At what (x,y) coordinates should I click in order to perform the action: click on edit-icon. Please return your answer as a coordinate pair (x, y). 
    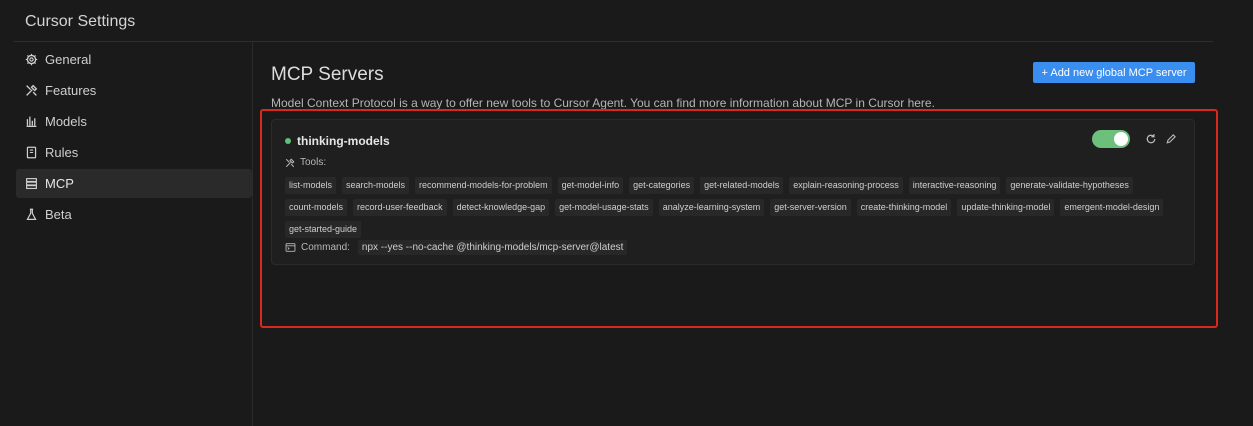
    Looking at the image, I should click on (1171, 139).